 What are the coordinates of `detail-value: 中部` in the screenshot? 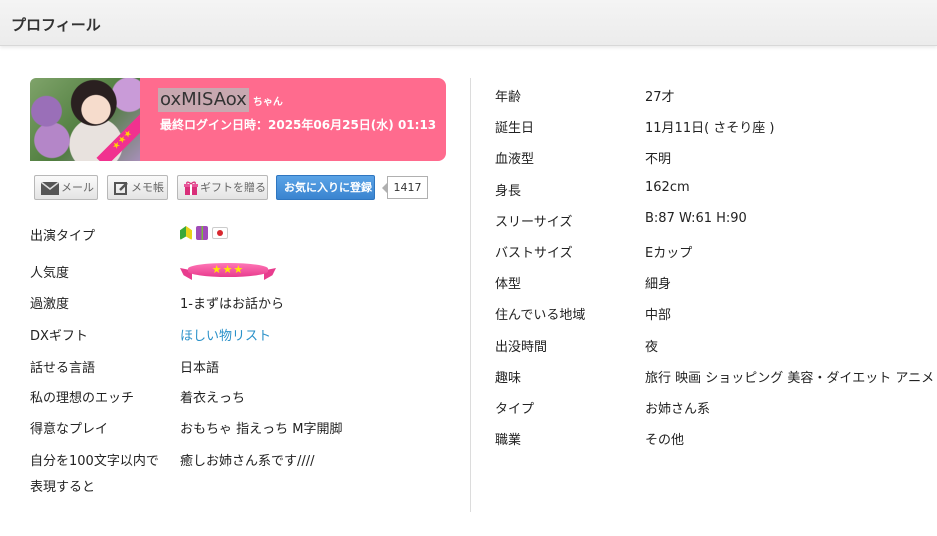 It's located at (658, 315).